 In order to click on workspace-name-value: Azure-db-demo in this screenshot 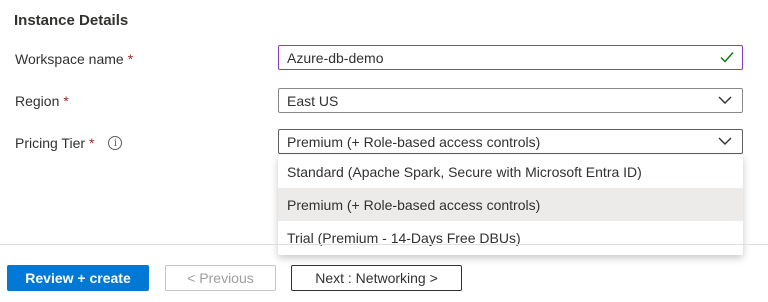, I will do `click(335, 57)`.